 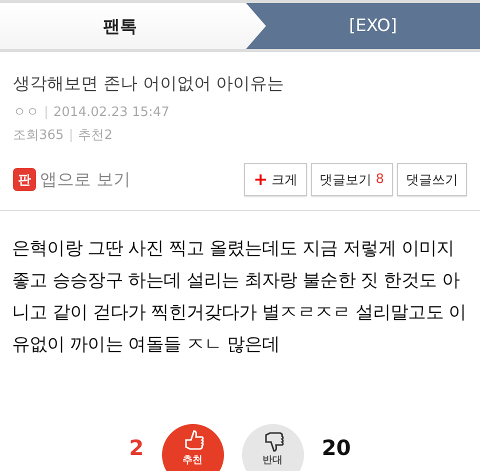 I want to click on toolbar-button: 댓글보기 8, so click(x=351, y=179).